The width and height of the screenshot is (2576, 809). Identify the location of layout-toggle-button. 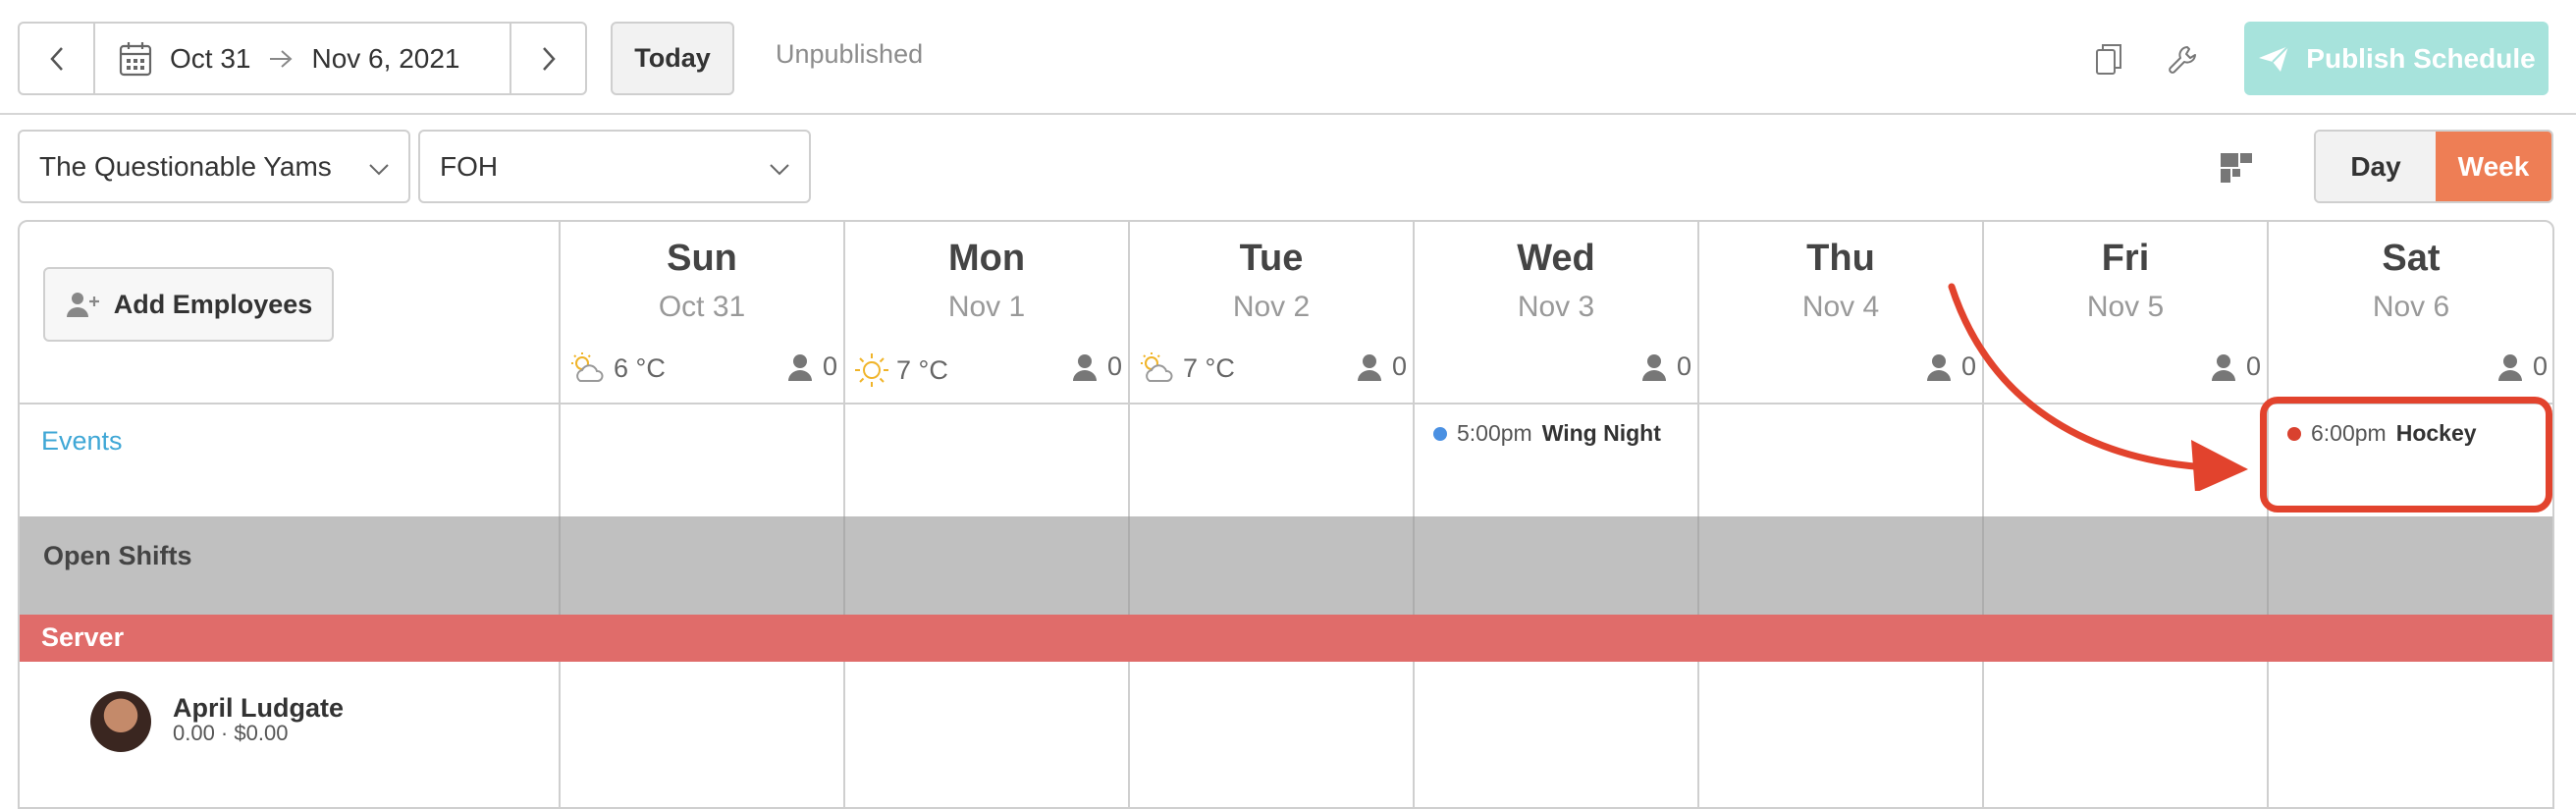
(2236, 169).